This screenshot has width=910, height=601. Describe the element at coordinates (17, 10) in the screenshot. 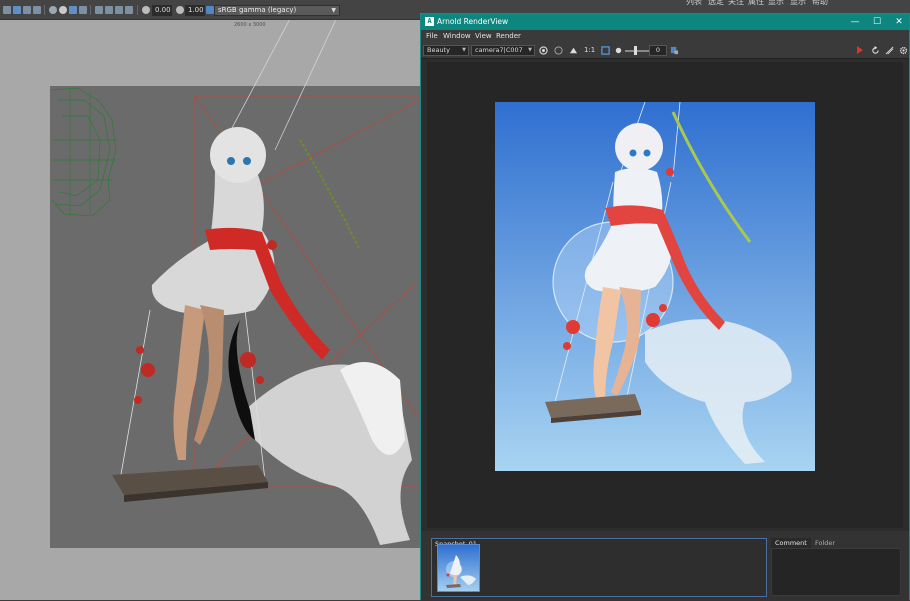

I see `grid-icon` at that location.